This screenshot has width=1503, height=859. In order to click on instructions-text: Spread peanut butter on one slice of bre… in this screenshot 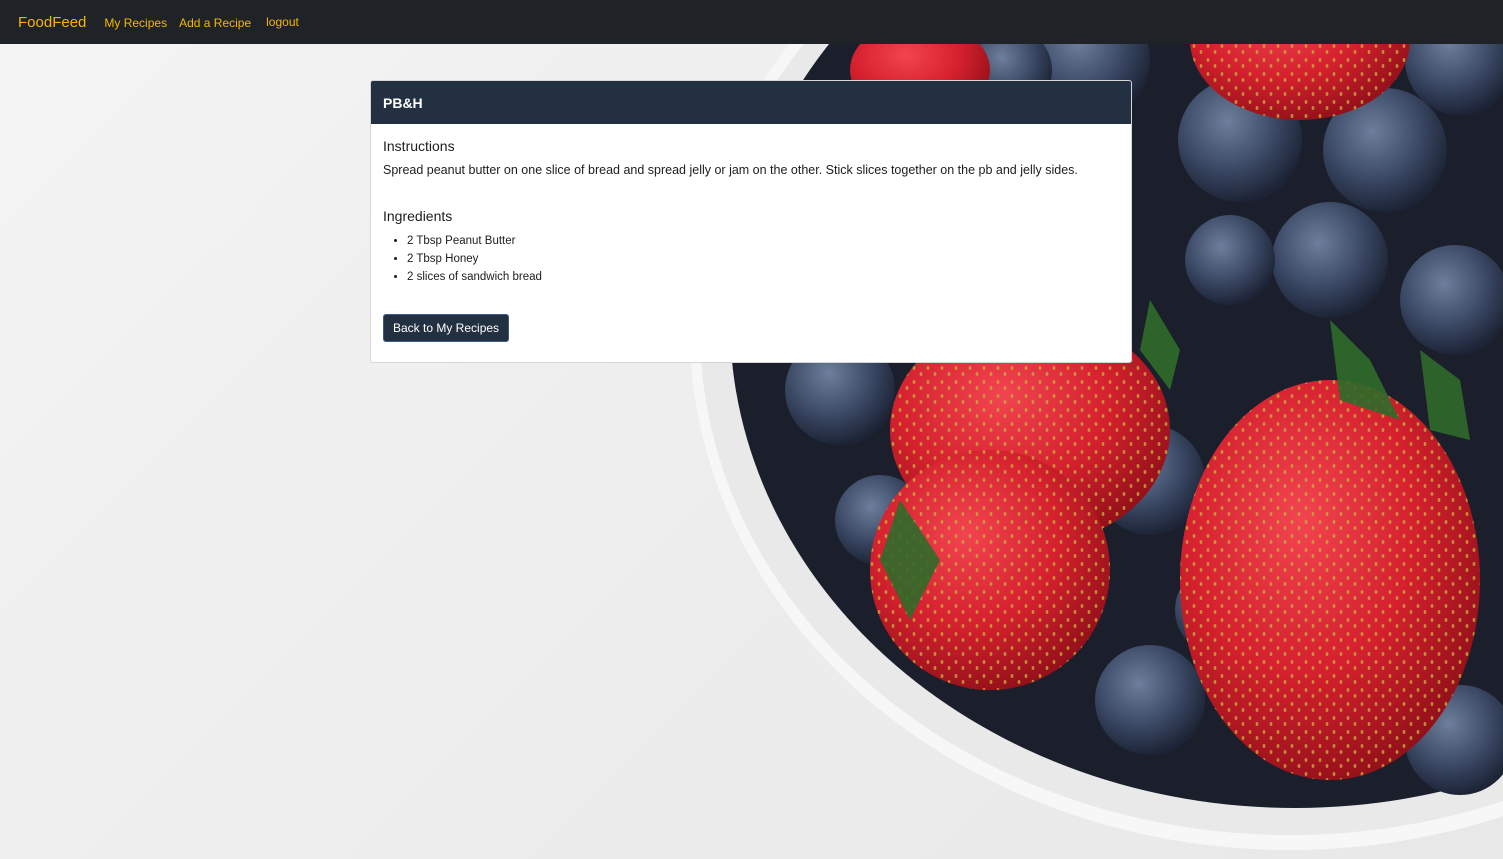, I will do `click(730, 170)`.